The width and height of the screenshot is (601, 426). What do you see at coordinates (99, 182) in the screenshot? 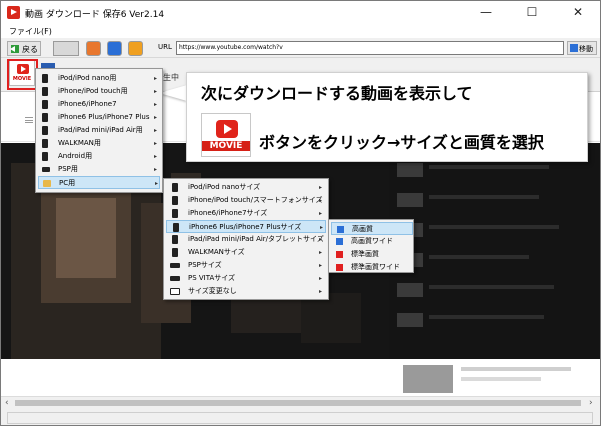
I see `menu-item-pc: PC用 ▸` at bounding box center [99, 182].